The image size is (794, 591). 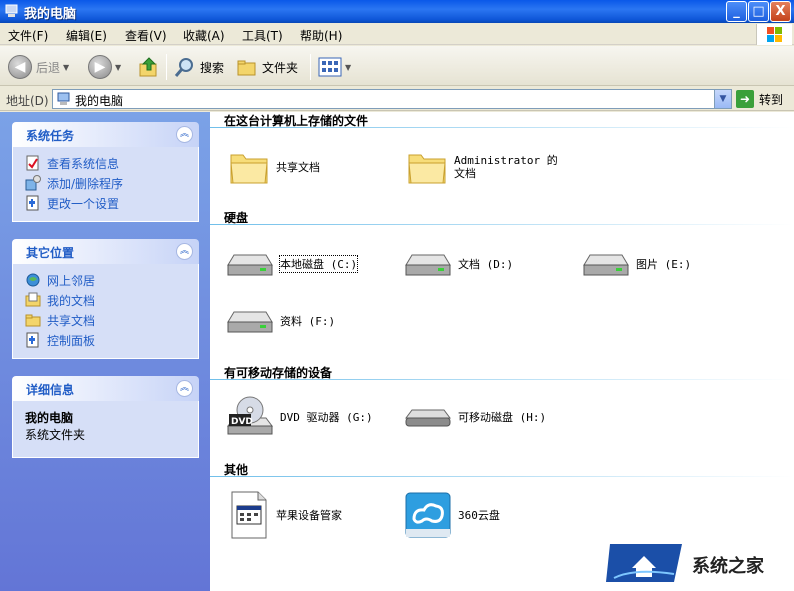 What do you see at coordinates (479, 515) in the screenshot?
I see `item-label: 360云盘` at bounding box center [479, 515].